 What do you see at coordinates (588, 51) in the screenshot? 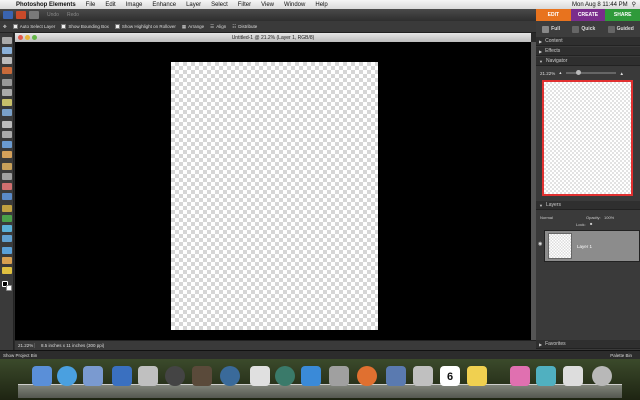
I see `effects-panel-header: ▶ Effects` at bounding box center [588, 51].